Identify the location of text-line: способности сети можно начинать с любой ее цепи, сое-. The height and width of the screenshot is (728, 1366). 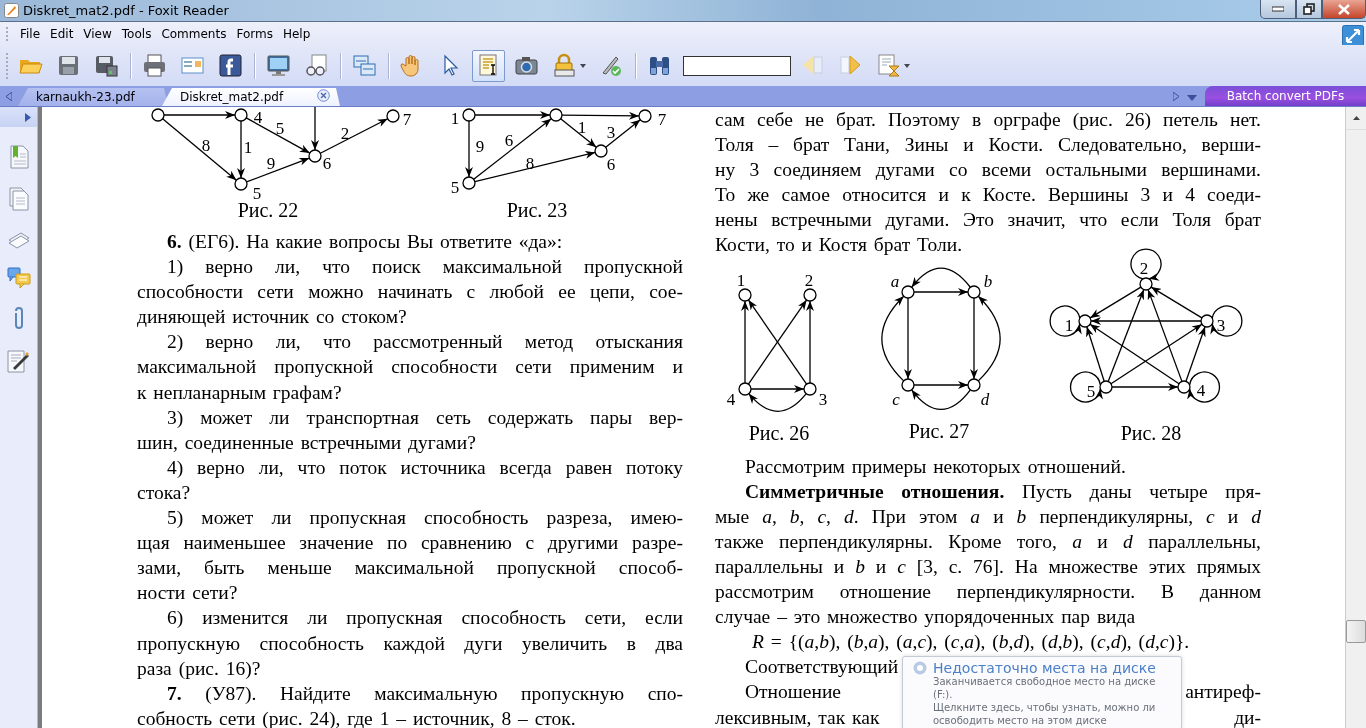
(410, 292).